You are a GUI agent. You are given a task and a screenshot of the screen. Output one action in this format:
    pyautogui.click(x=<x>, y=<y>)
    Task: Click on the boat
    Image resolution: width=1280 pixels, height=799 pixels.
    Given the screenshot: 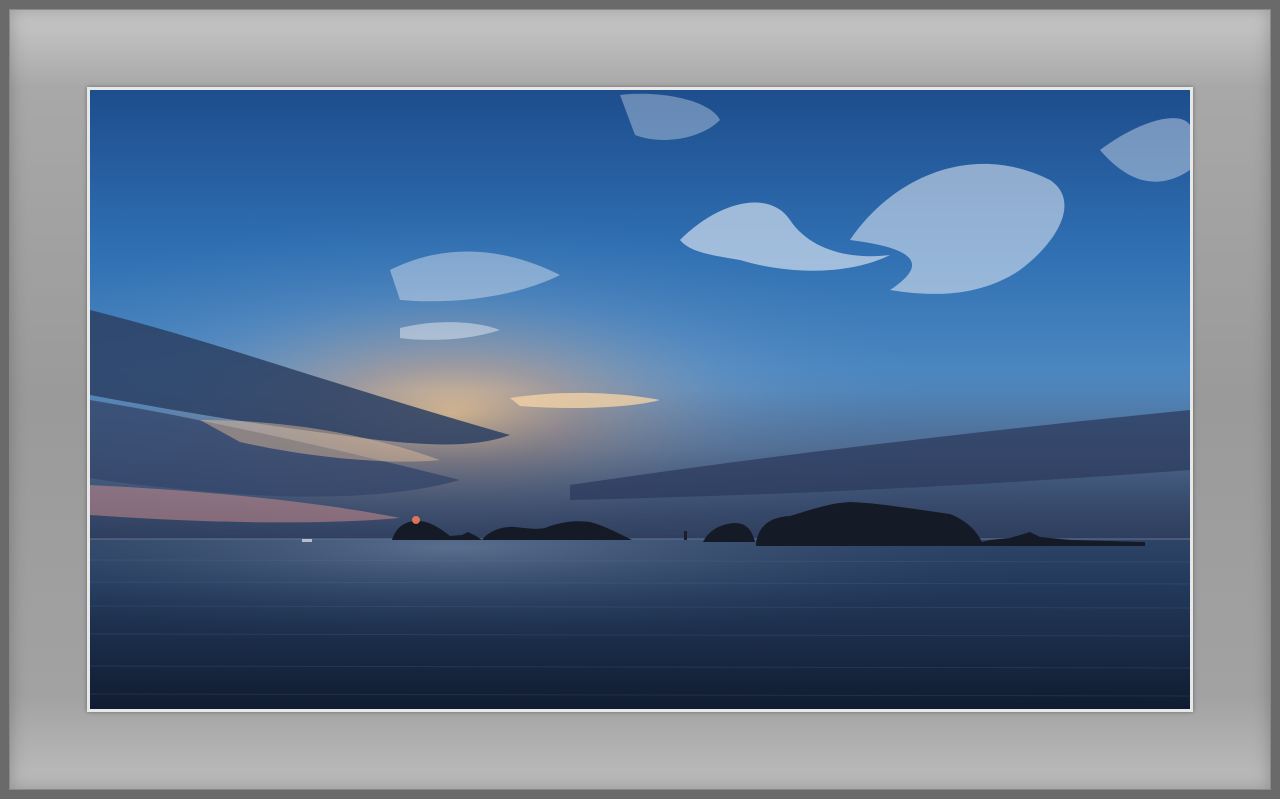 What is the action you would take?
    pyautogui.click(x=307, y=540)
    